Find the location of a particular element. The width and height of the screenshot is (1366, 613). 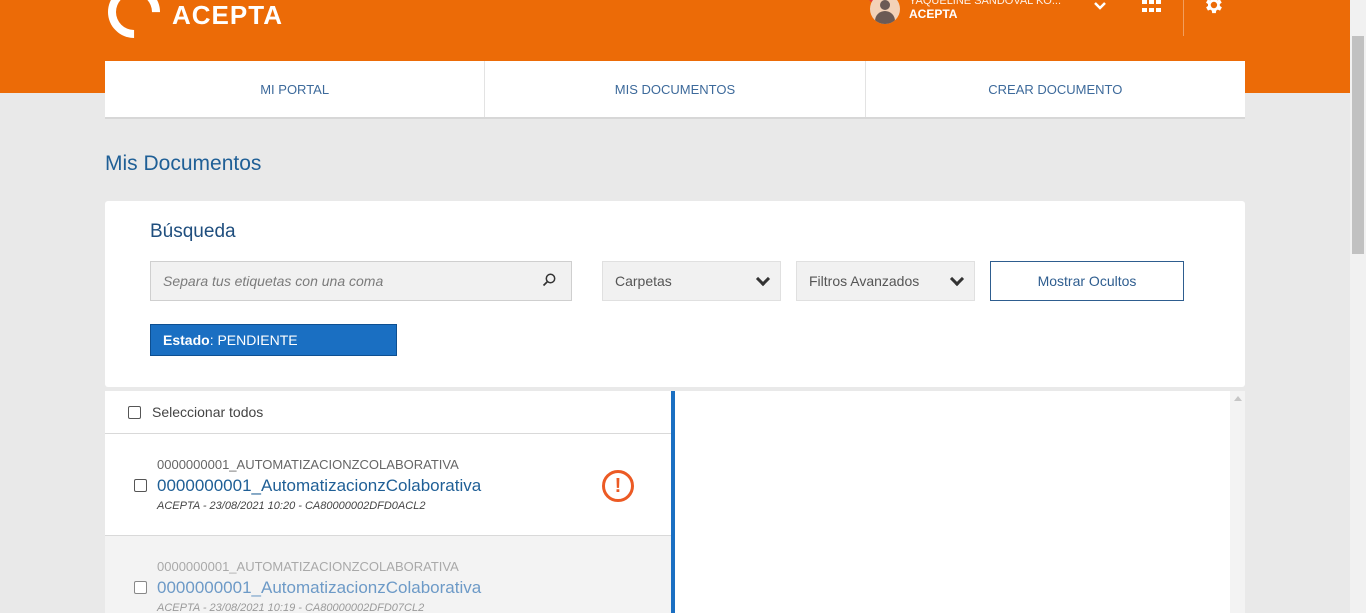

header-divider is located at coordinates (1183, 18).